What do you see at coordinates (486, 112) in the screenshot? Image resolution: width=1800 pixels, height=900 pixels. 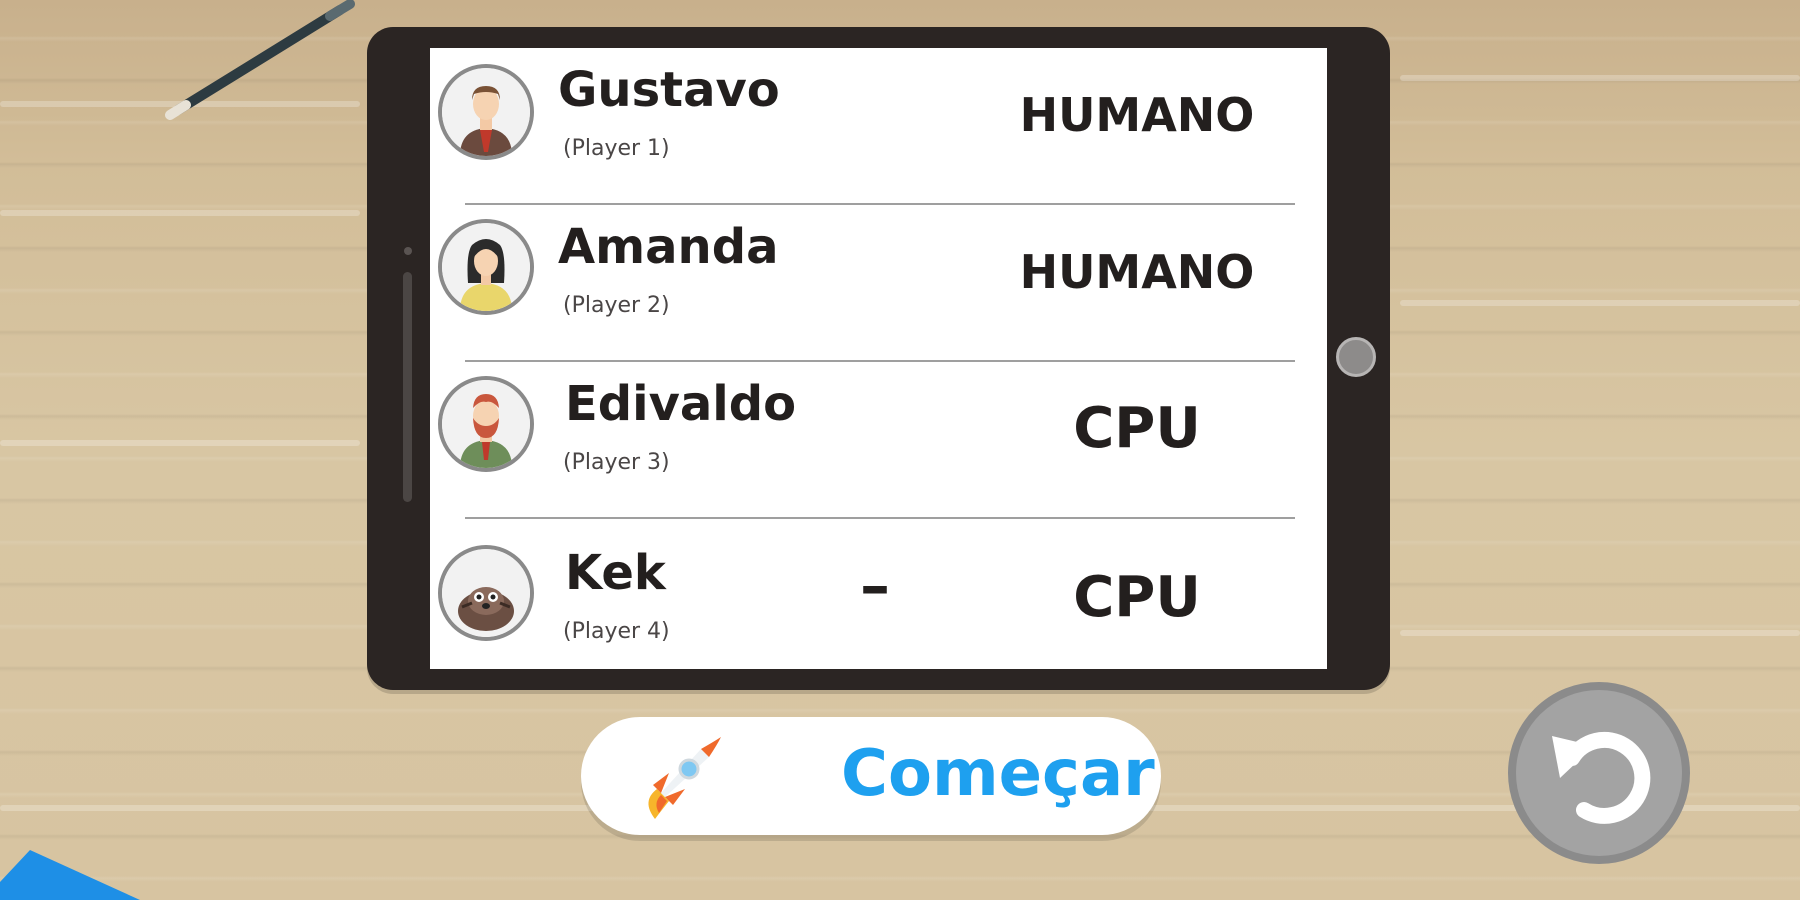 I see `businessman-avatar-icon` at bounding box center [486, 112].